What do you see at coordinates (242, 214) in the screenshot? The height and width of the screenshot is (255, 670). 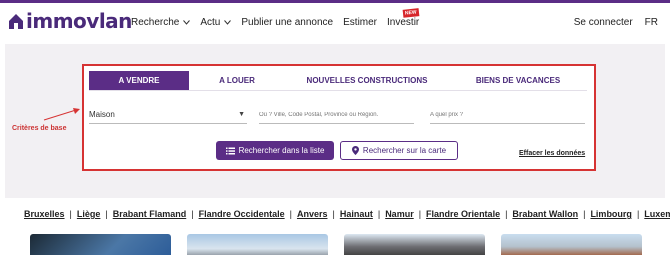 I see `region-link: Flandre Occidentale` at bounding box center [242, 214].